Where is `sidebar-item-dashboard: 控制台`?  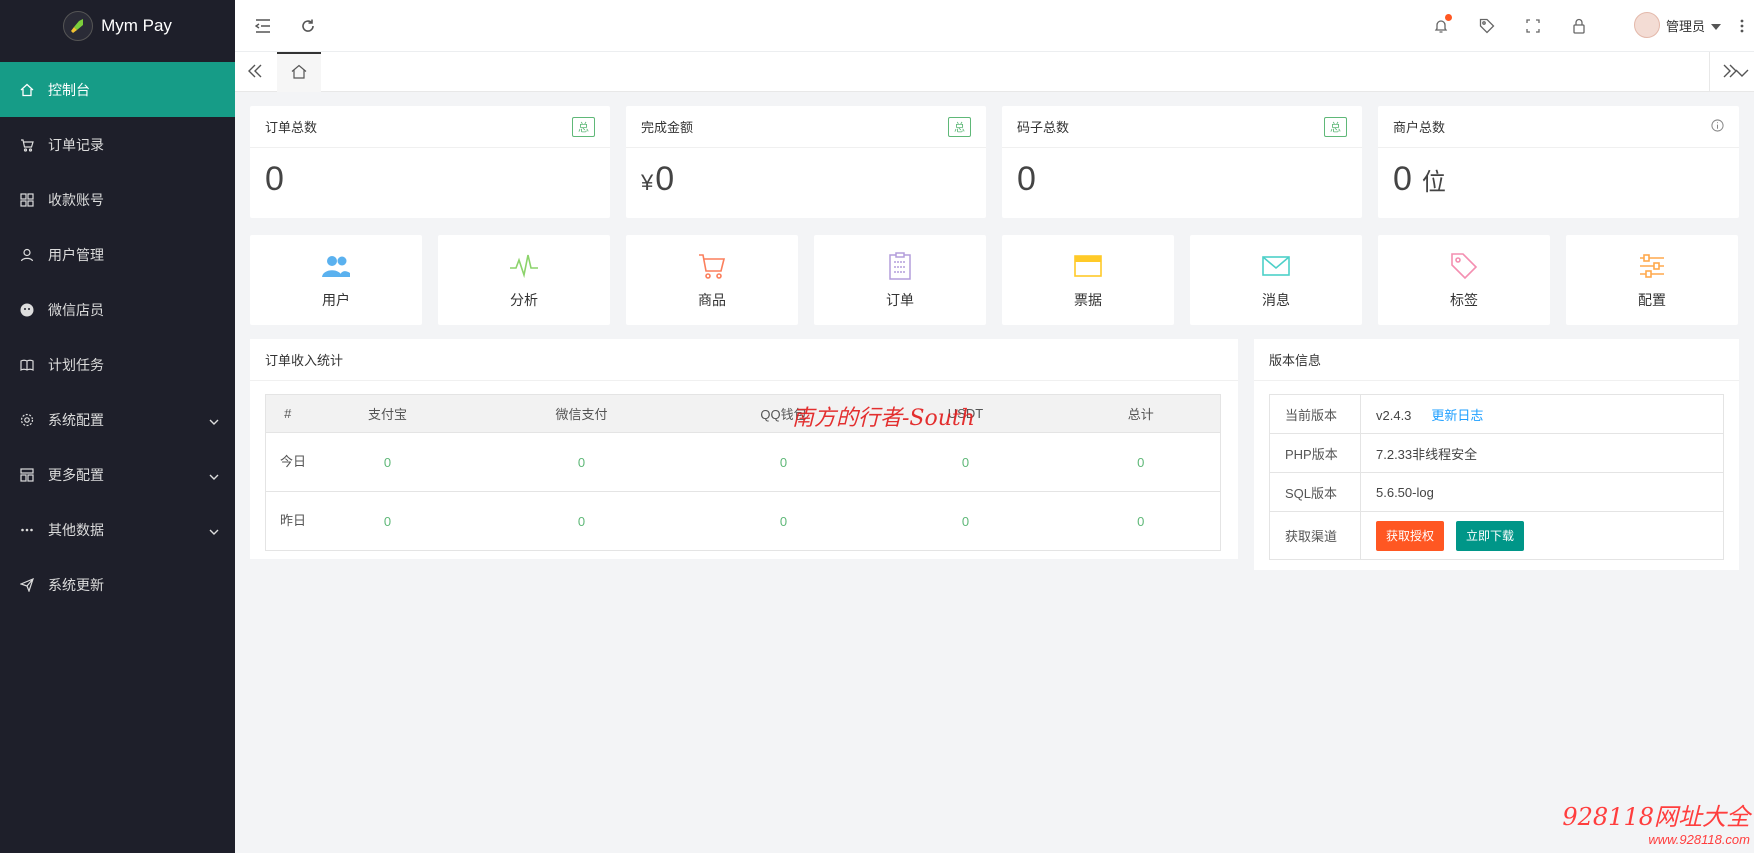 sidebar-item-dashboard: 控制台 is located at coordinates (117, 89).